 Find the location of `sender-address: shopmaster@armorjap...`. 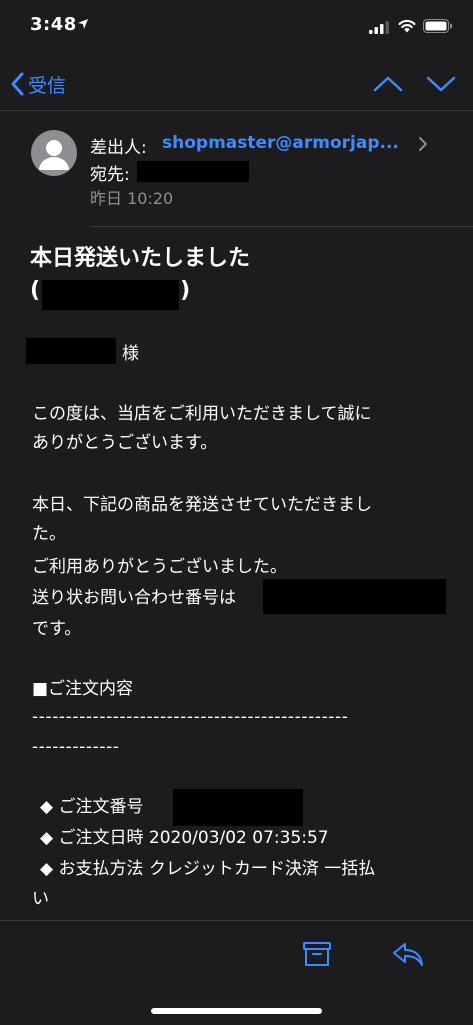

sender-address: shopmaster@armorjap... is located at coordinates (280, 143).